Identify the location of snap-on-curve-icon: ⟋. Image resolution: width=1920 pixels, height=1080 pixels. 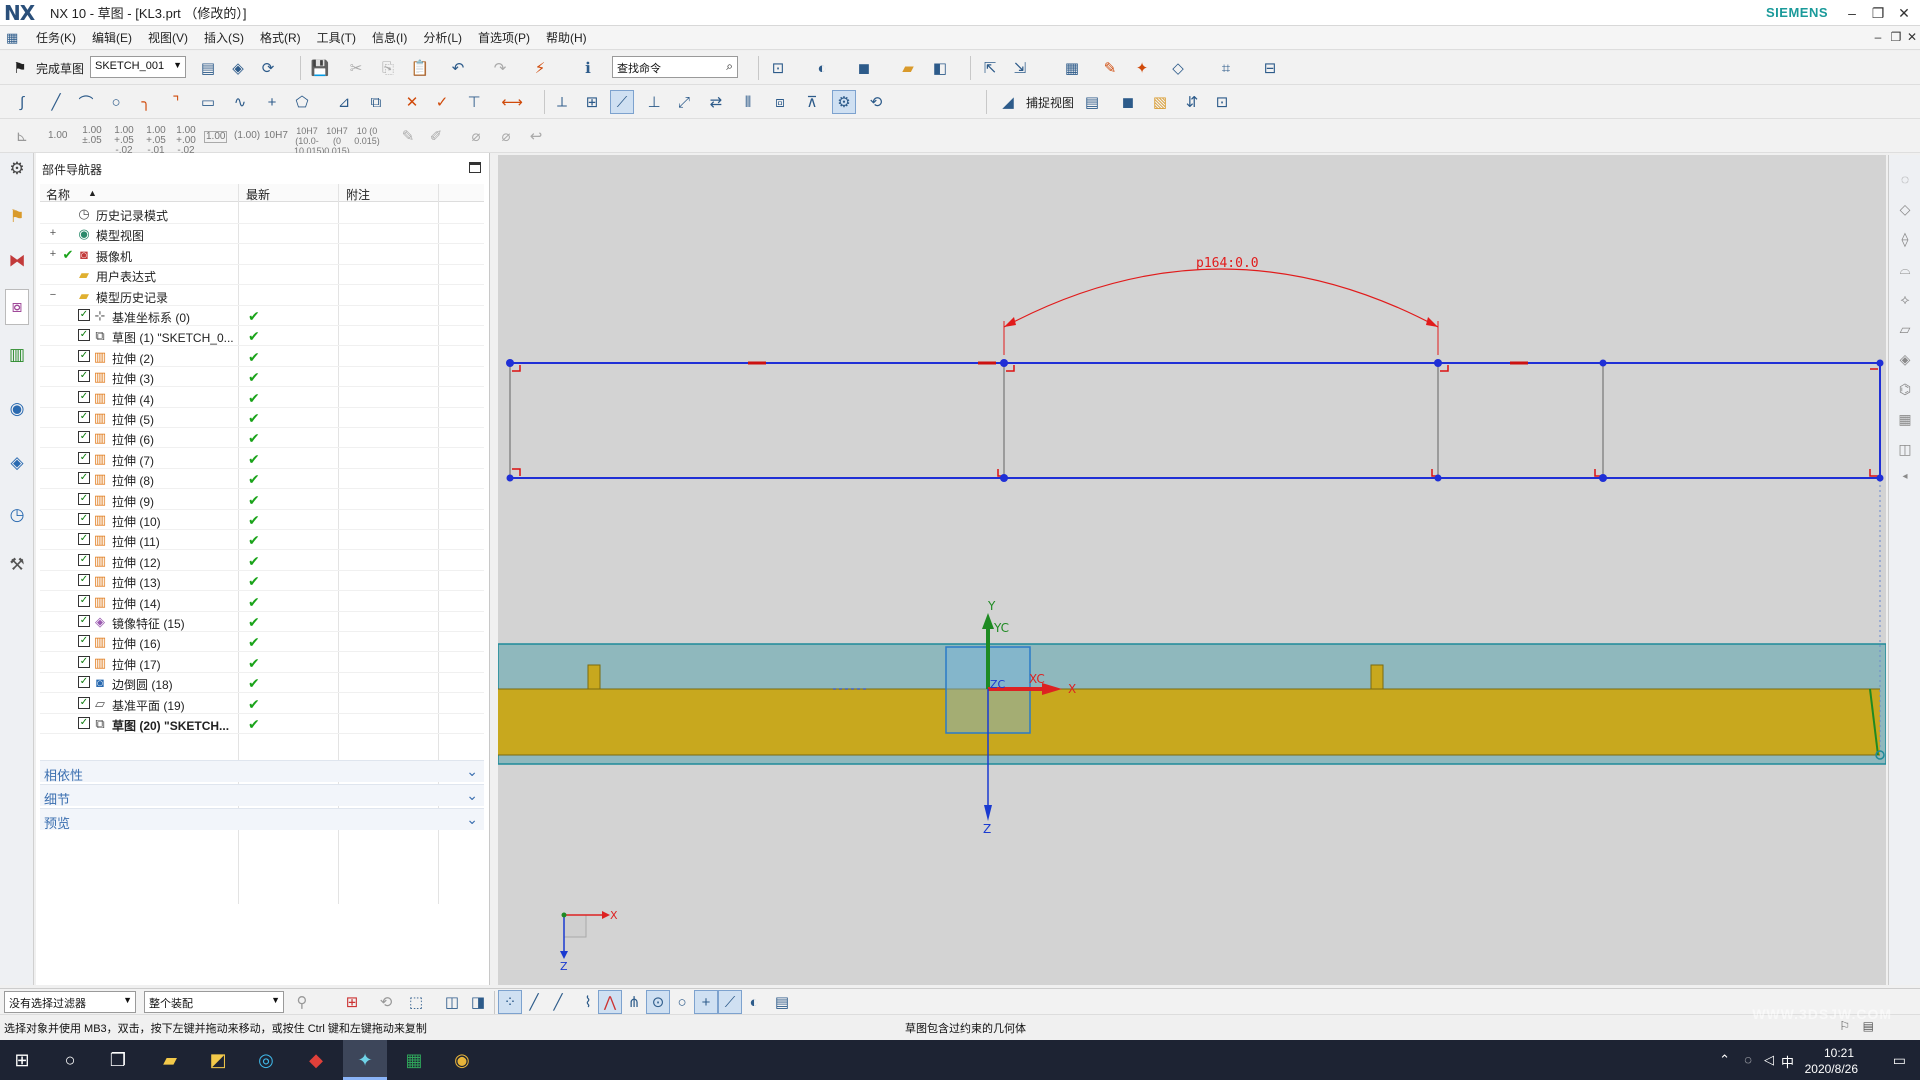
(730, 1002).